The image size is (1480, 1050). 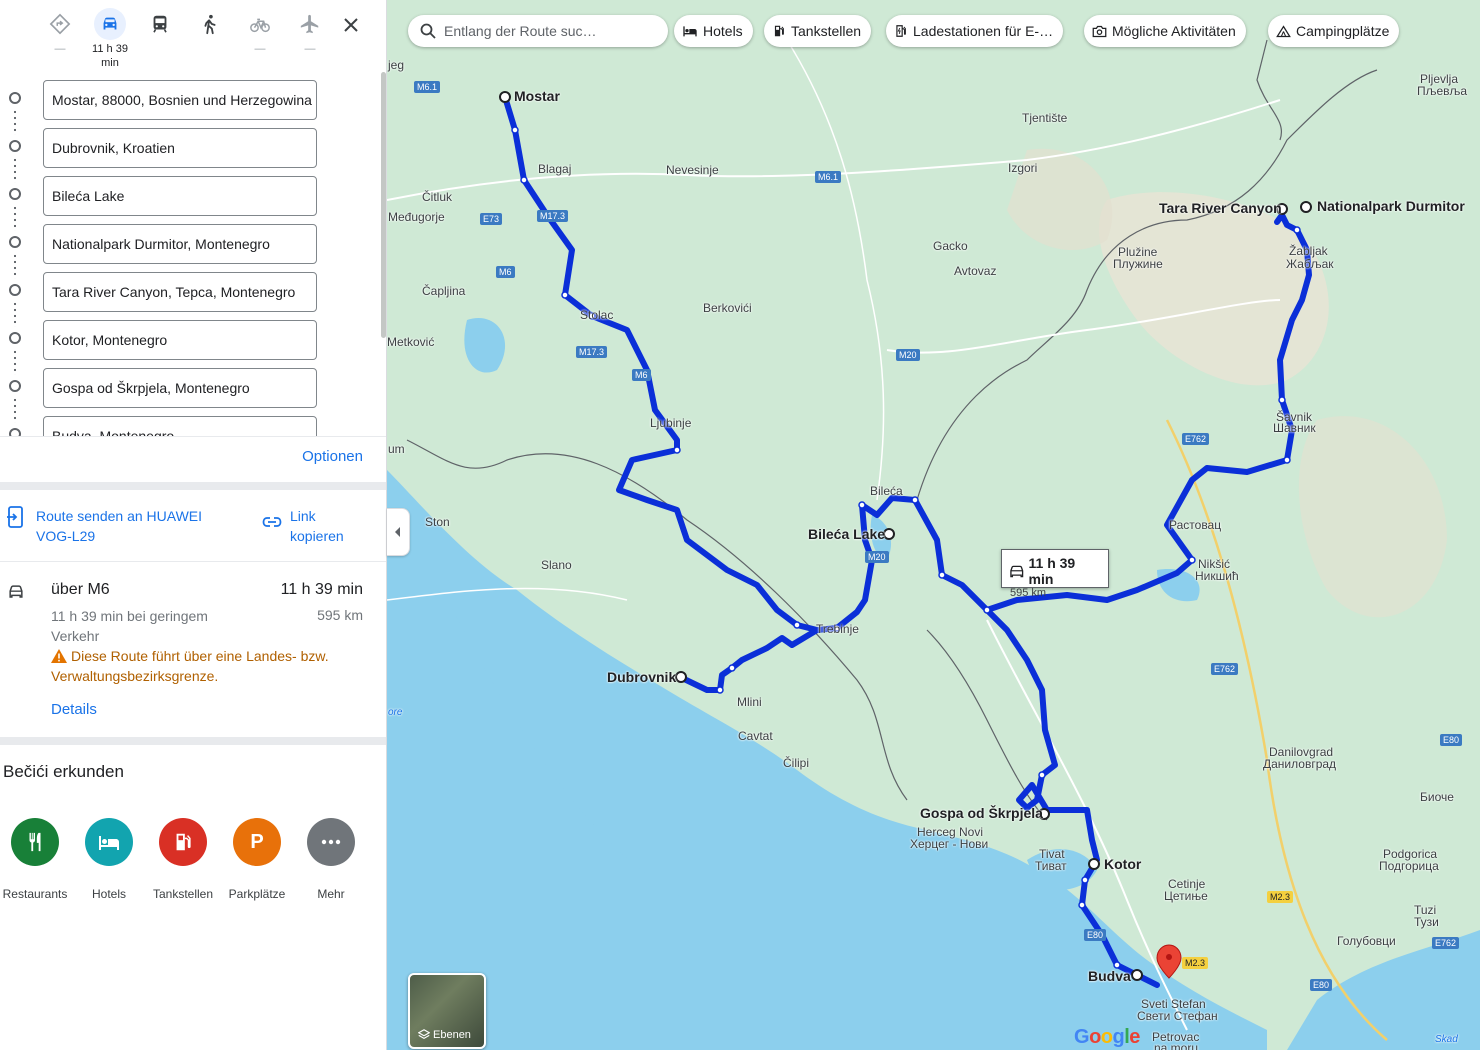 I want to click on place-label: Berkovići, so click(x=727, y=308).